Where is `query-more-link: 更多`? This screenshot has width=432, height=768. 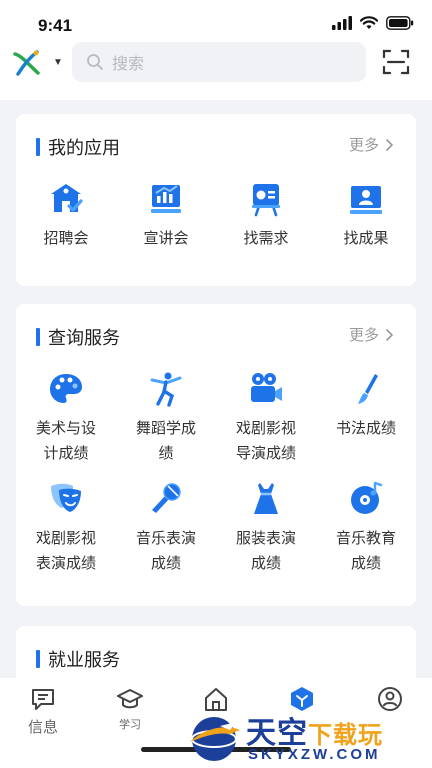
query-more-link: 更多 is located at coordinates (371, 334).